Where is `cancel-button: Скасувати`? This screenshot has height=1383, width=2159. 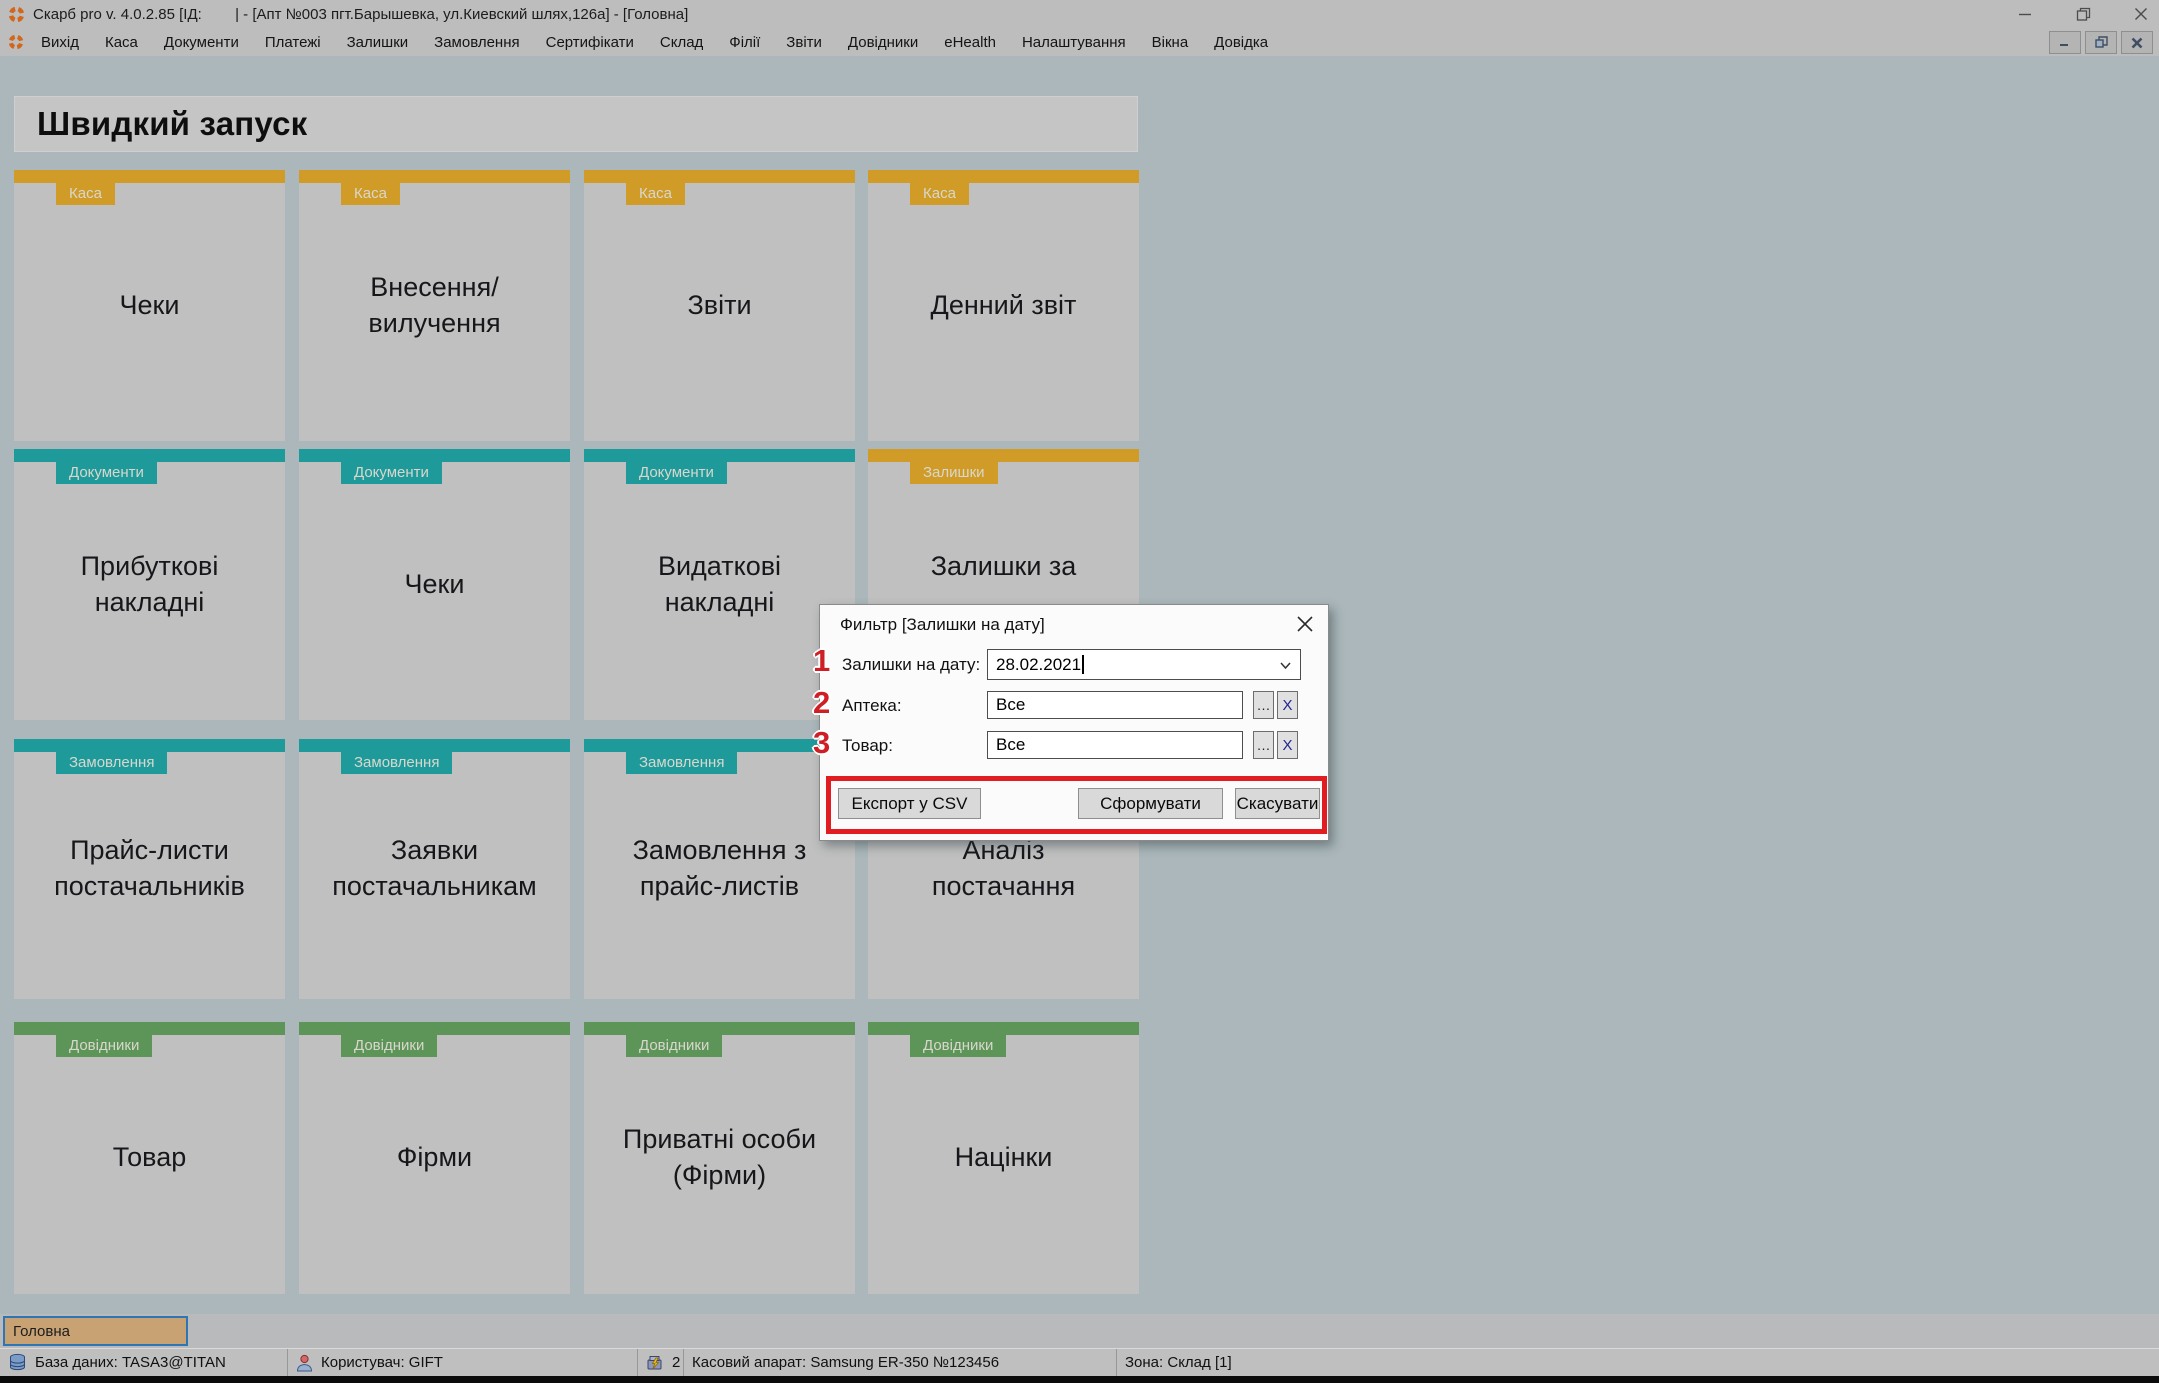
cancel-button: Скасувати is located at coordinates (1277, 803).